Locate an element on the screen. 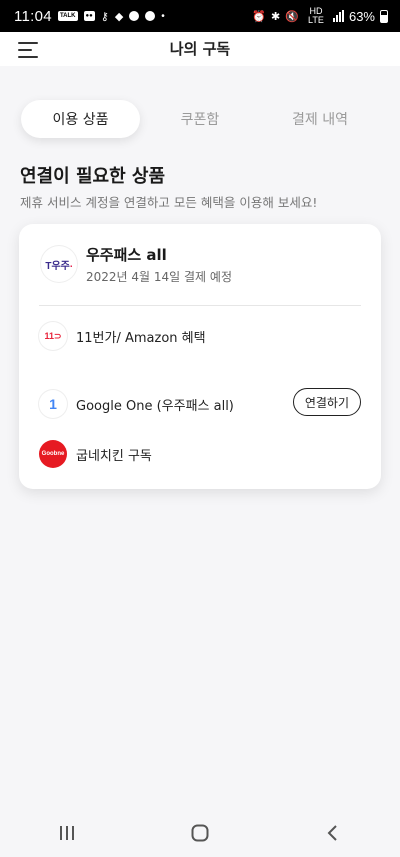 The image size is (400, 857). google-one-icon: 1 is located at coordinates (53, 404).